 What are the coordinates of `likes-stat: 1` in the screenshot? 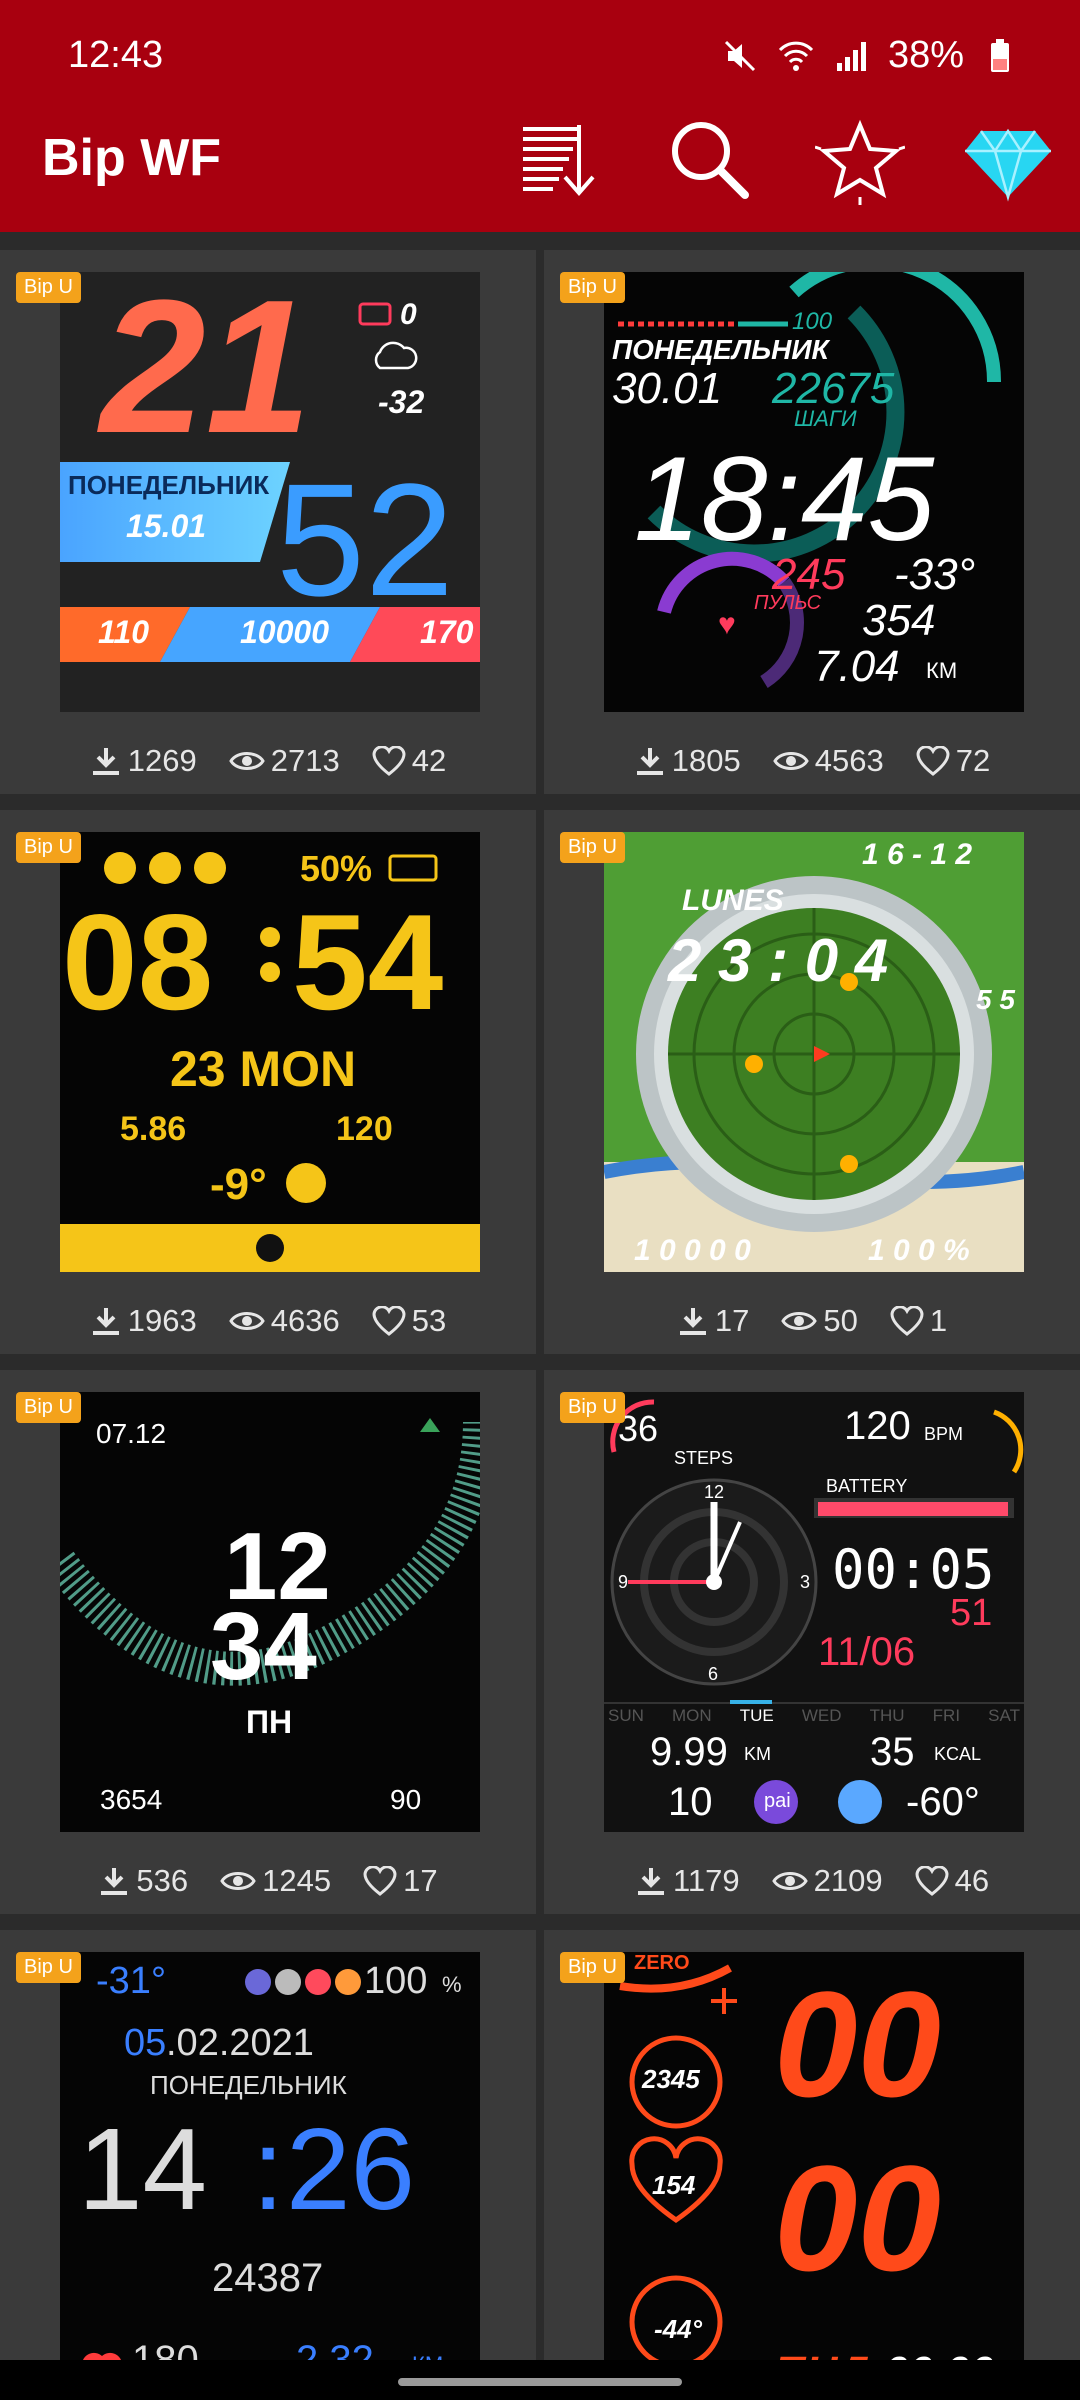 It's located at (918, 1321).